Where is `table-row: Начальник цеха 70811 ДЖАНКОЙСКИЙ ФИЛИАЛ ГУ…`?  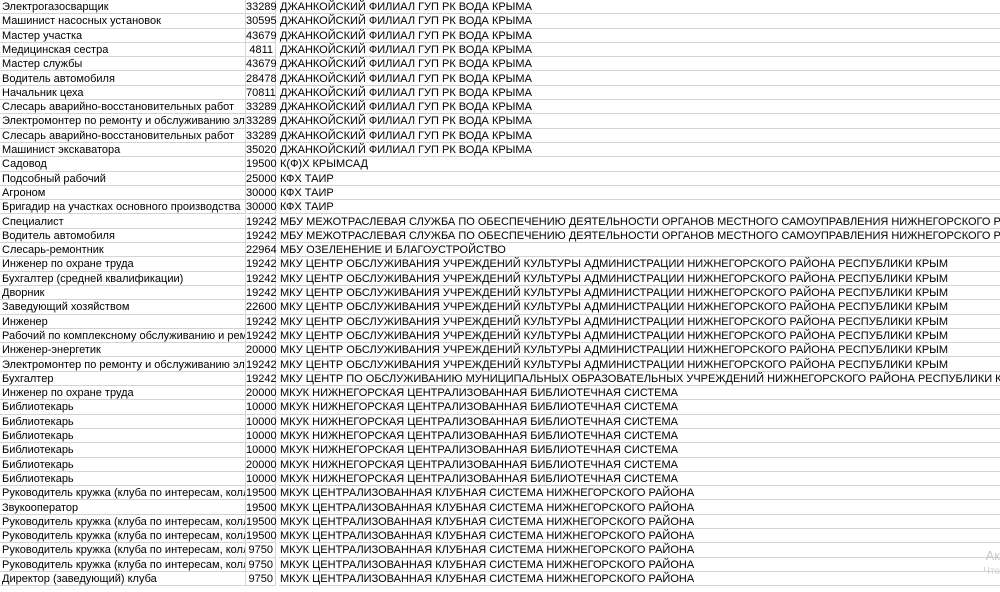
table-row: Начальник цеха 70811 ДЖАНКОЙСКИЙ ФИЛИАЛ ГУ… is located at coordinates (500, 93).